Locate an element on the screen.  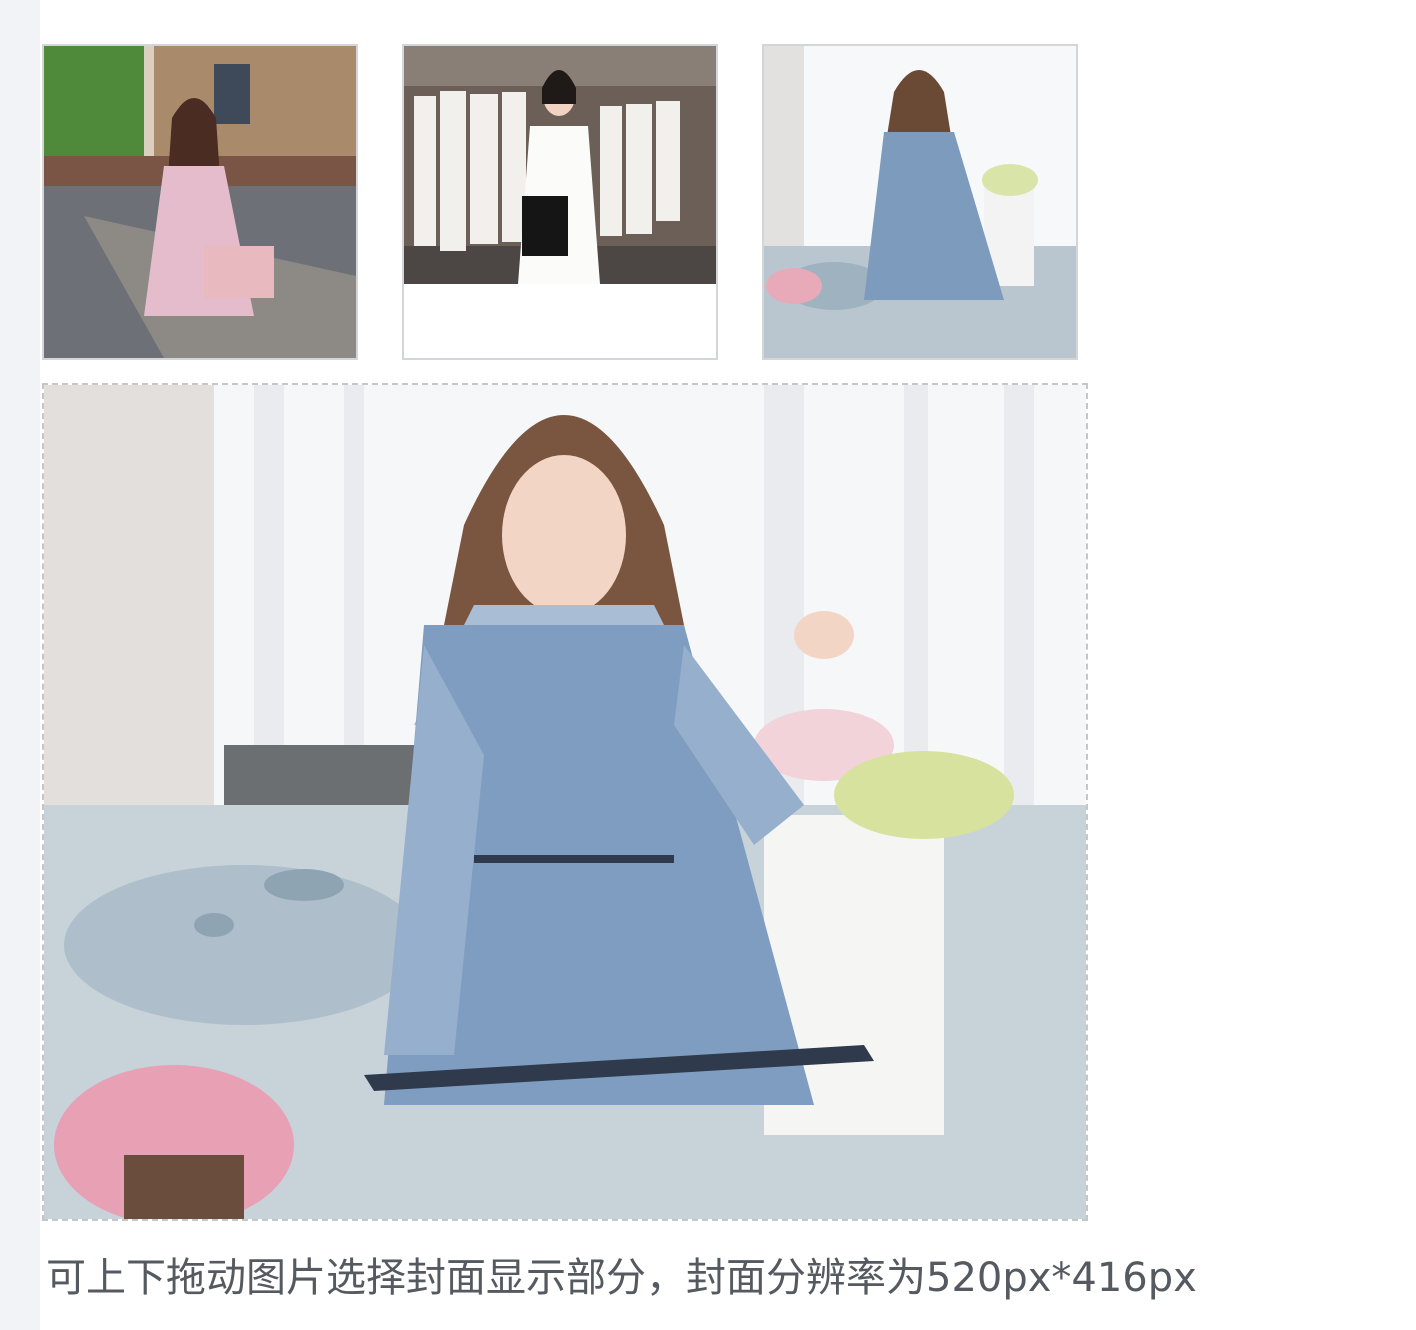
photo-blue-dress-window-icon is located at coordinates (920, 202).